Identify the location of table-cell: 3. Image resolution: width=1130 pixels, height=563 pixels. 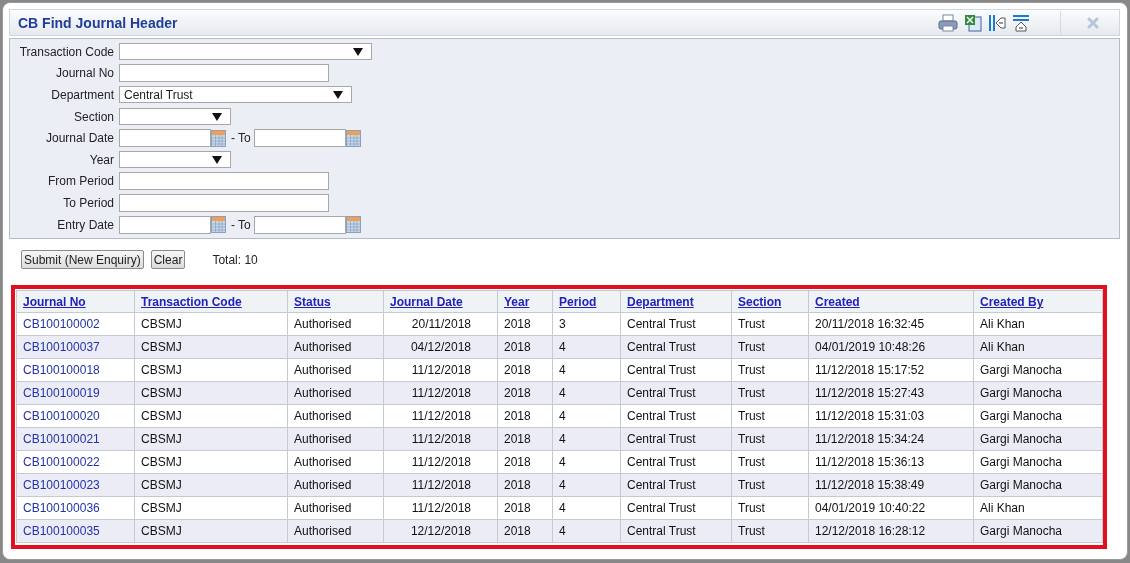
(586, 324).